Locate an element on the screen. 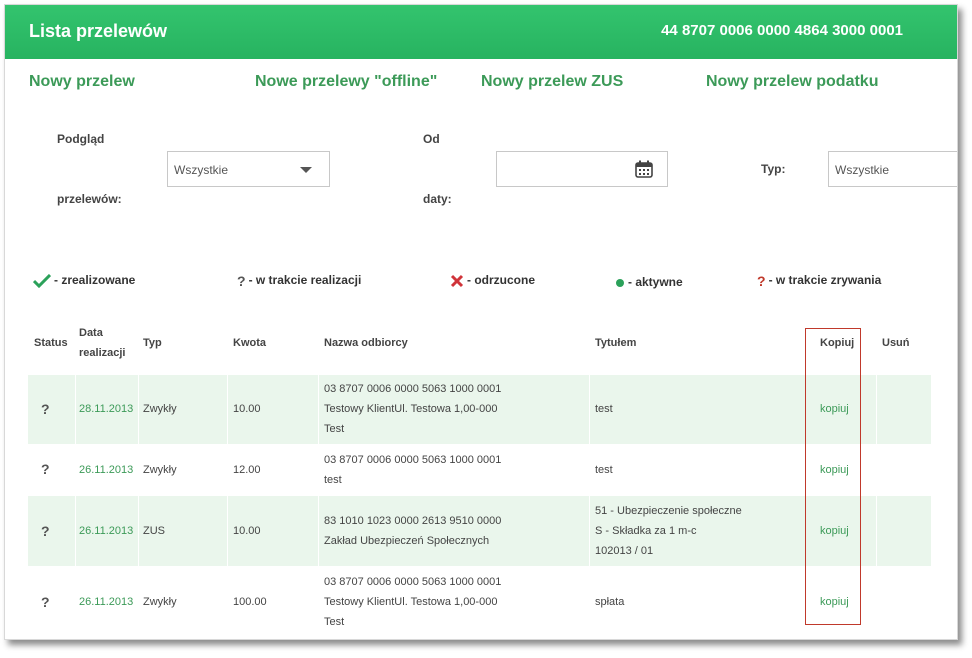 The image size is (972, 658). col-status: Status is located at coordinates (51, 343).